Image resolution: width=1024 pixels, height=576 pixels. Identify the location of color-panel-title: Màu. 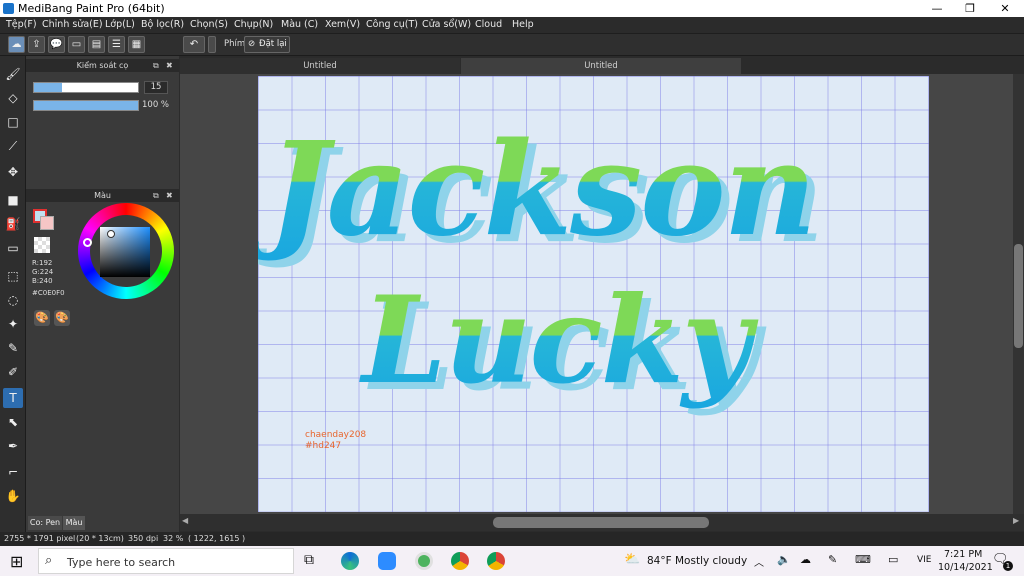
(102, 195).